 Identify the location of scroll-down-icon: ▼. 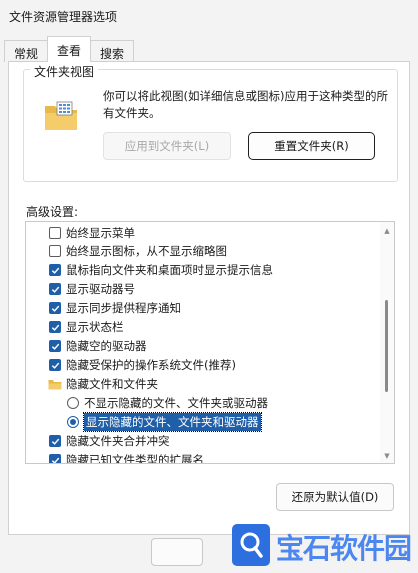
(387, 456).